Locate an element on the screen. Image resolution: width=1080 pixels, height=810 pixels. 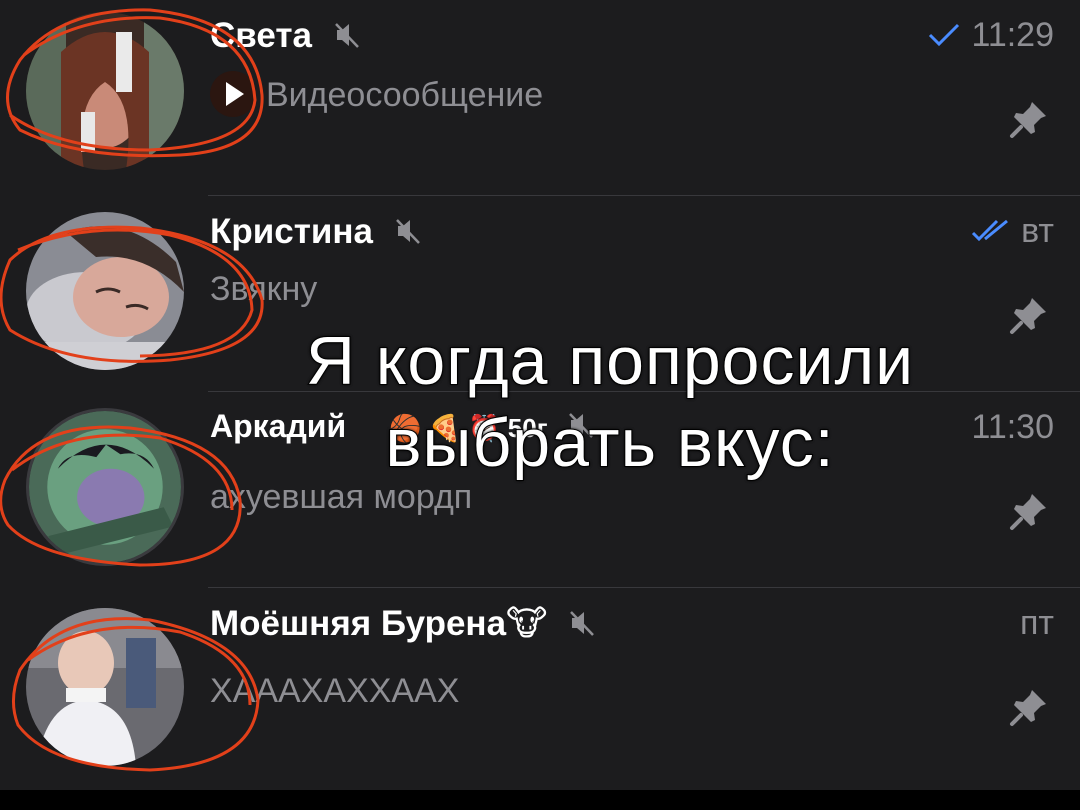
chat-time: вт is located at coordinates (1012, 232).